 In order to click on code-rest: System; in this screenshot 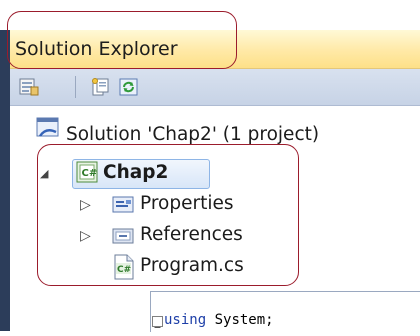, I will do `click(240, 320)`.